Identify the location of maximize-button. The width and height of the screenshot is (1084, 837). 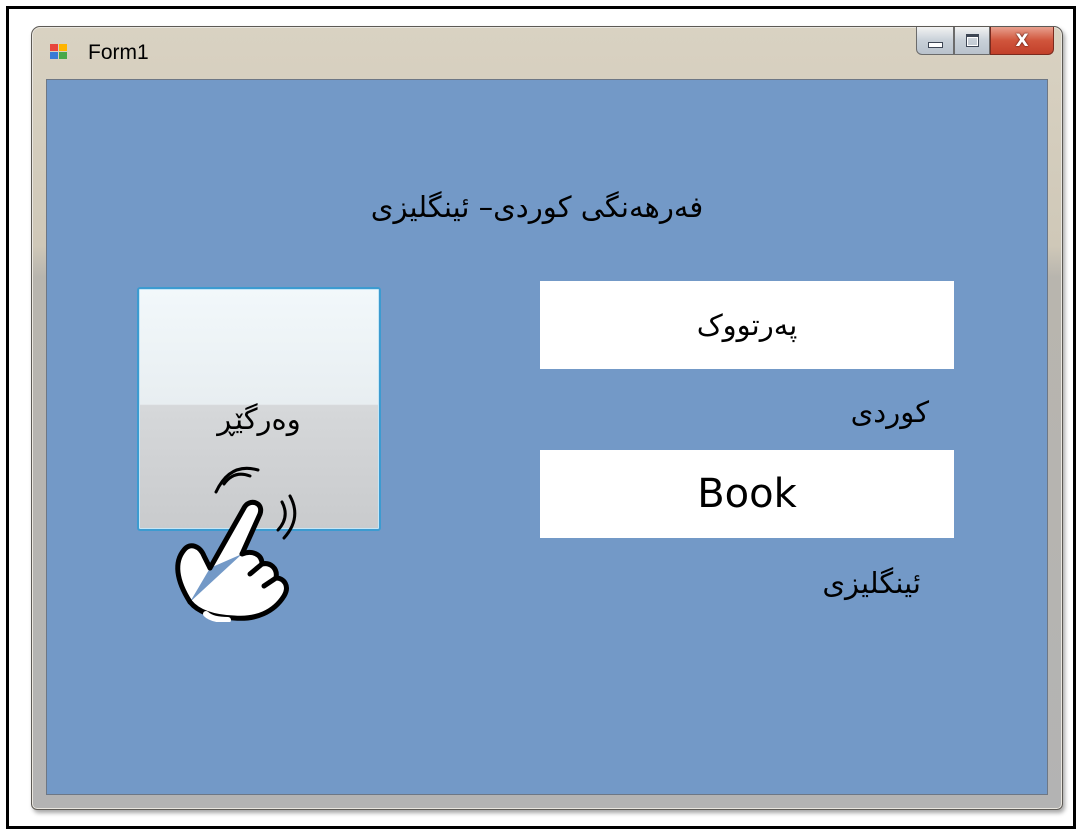
(972, 41).